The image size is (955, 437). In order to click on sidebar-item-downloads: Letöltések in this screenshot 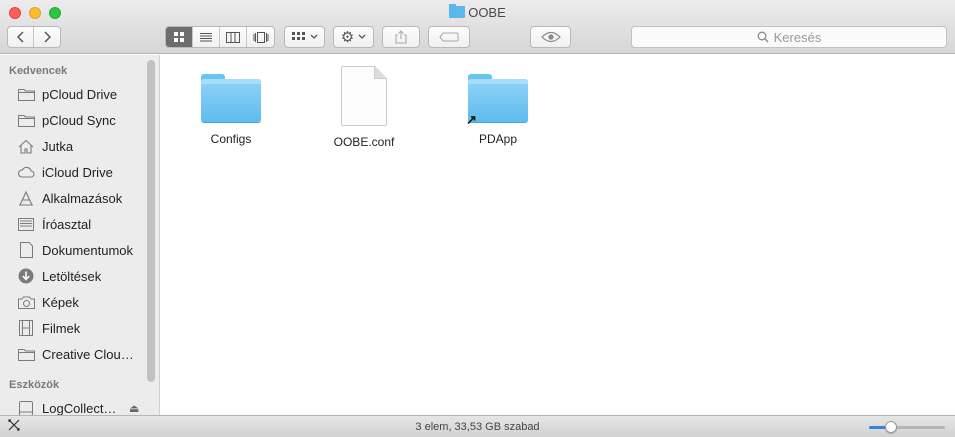, I will do `click(81, 276)`.